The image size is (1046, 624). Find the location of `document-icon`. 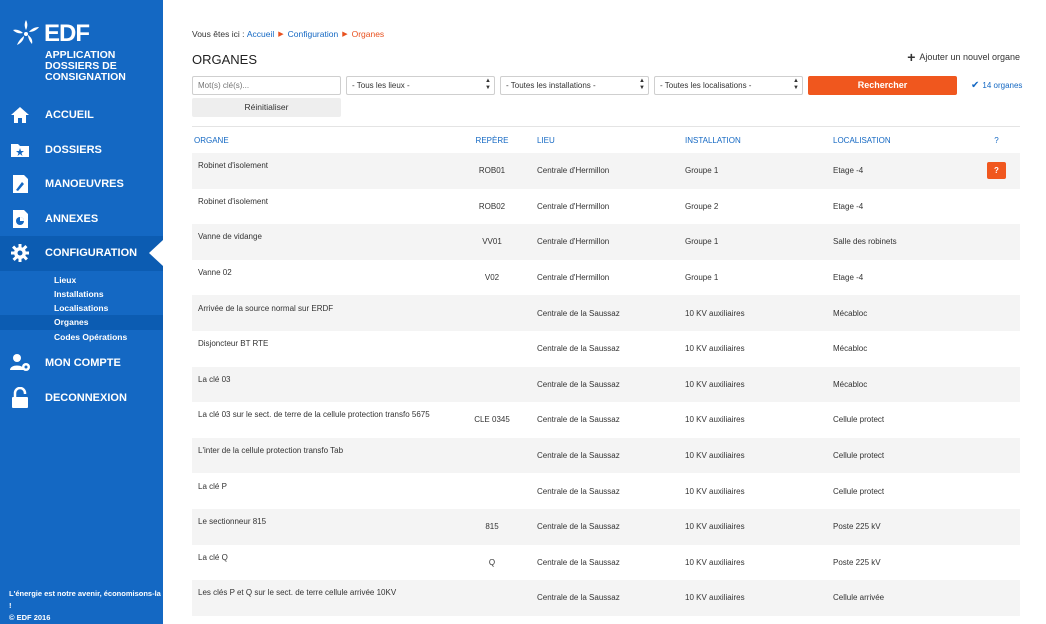

document-icon is located at coordinates (20, 219).